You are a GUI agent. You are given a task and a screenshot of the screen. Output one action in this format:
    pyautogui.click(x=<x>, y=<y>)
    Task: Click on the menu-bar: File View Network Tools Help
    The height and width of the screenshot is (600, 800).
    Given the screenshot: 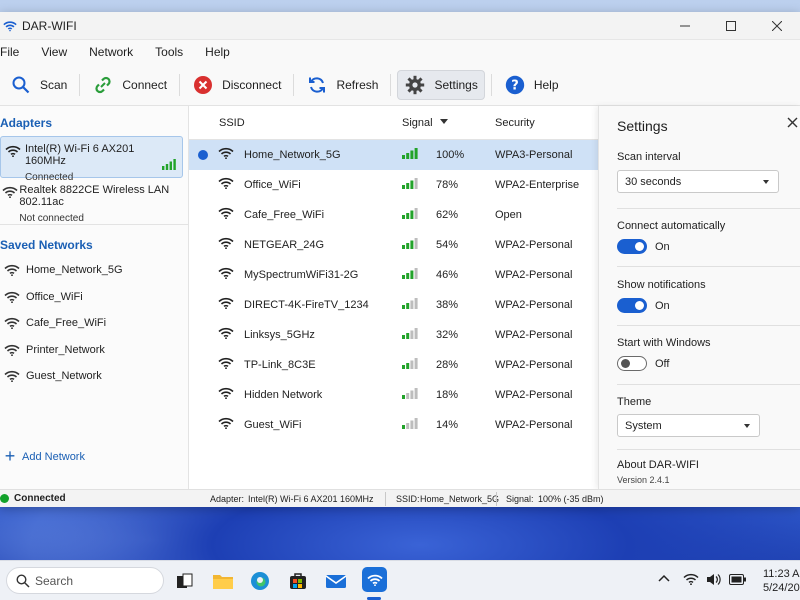 What is the action you would take?
    pyautogui.click(x=400, y=52)
    